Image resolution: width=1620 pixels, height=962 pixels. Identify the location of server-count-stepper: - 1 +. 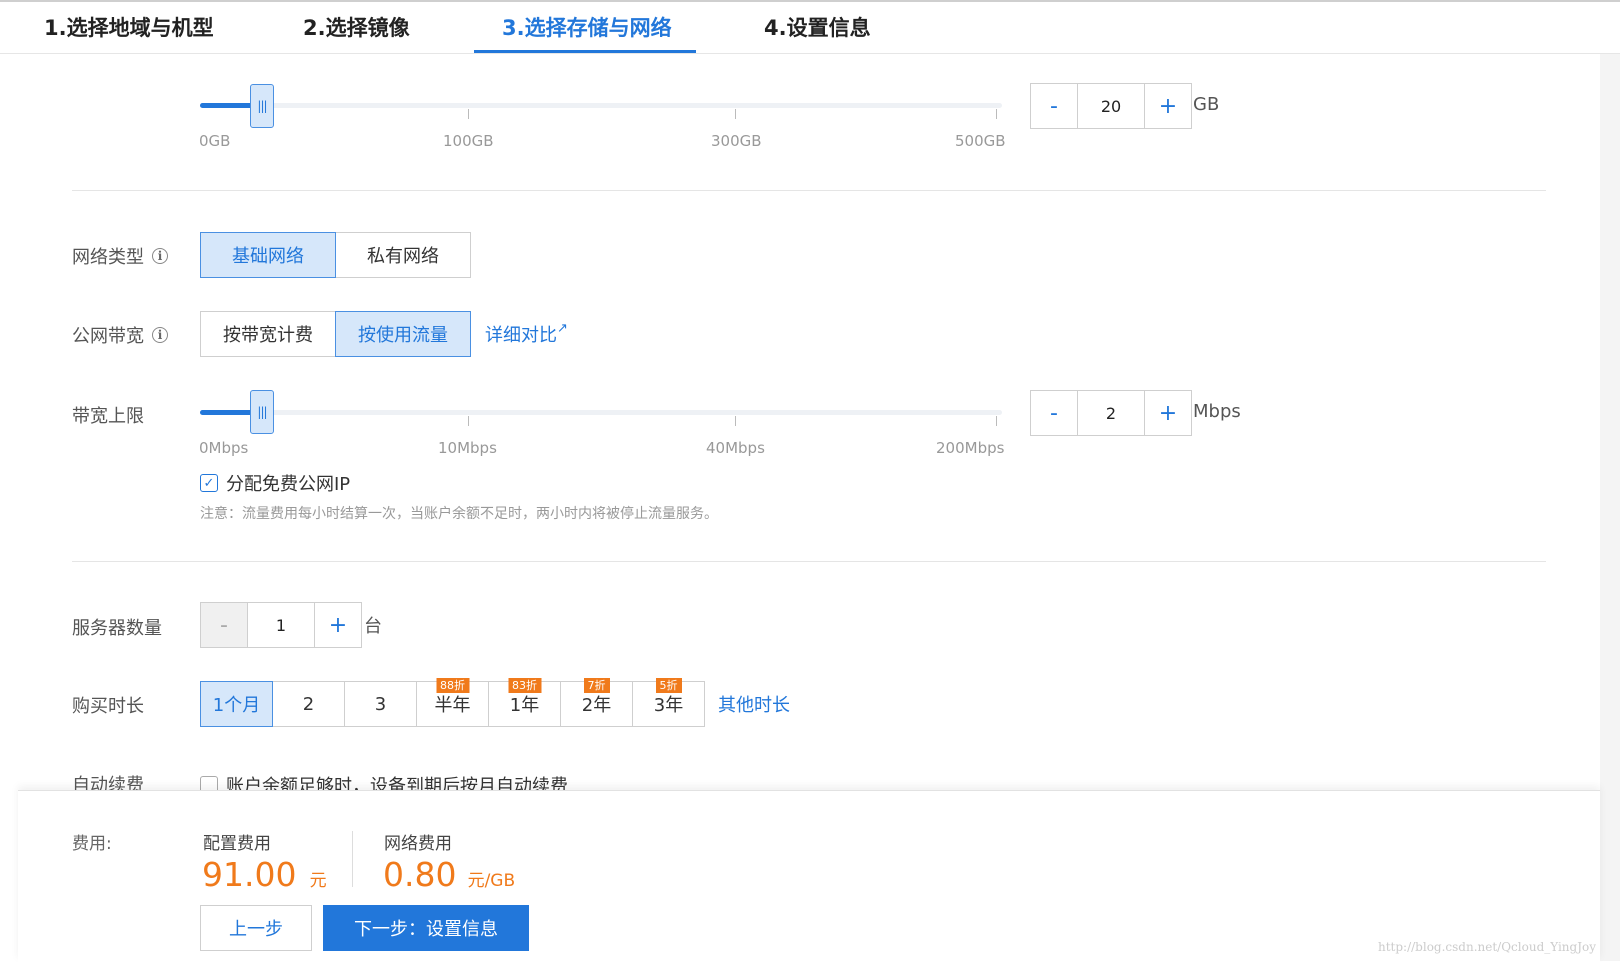
(281, 625).